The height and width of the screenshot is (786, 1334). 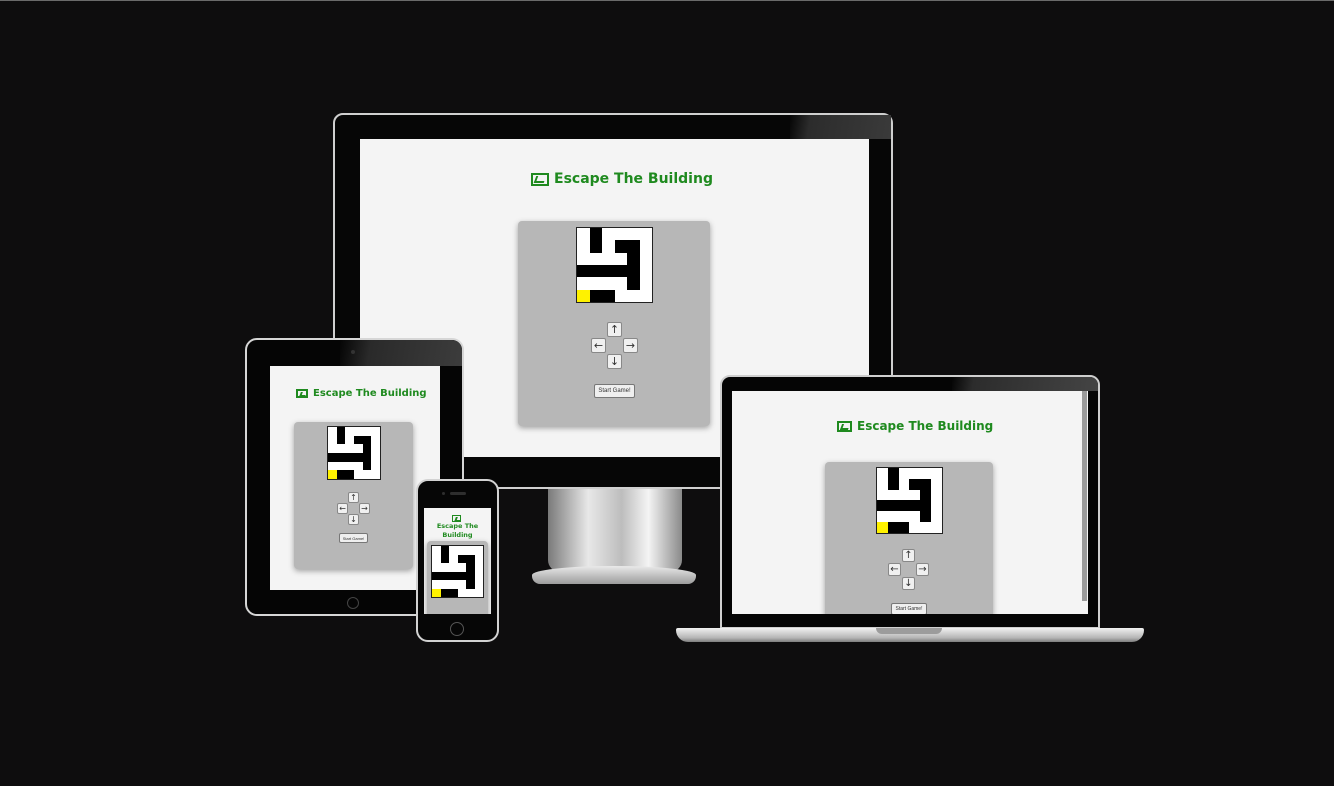 I want to click on scrollbar, so click(x=1084, y=496).